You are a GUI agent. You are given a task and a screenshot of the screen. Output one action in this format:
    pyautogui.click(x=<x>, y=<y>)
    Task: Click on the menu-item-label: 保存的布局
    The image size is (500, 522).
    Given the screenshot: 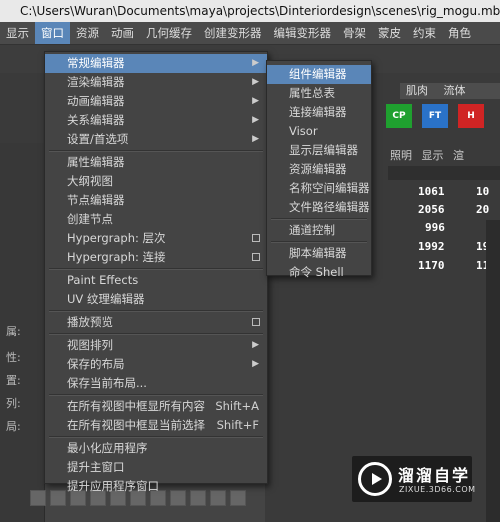 What is the action you would take?
    pyautogui.click(x=96, y=364)
    